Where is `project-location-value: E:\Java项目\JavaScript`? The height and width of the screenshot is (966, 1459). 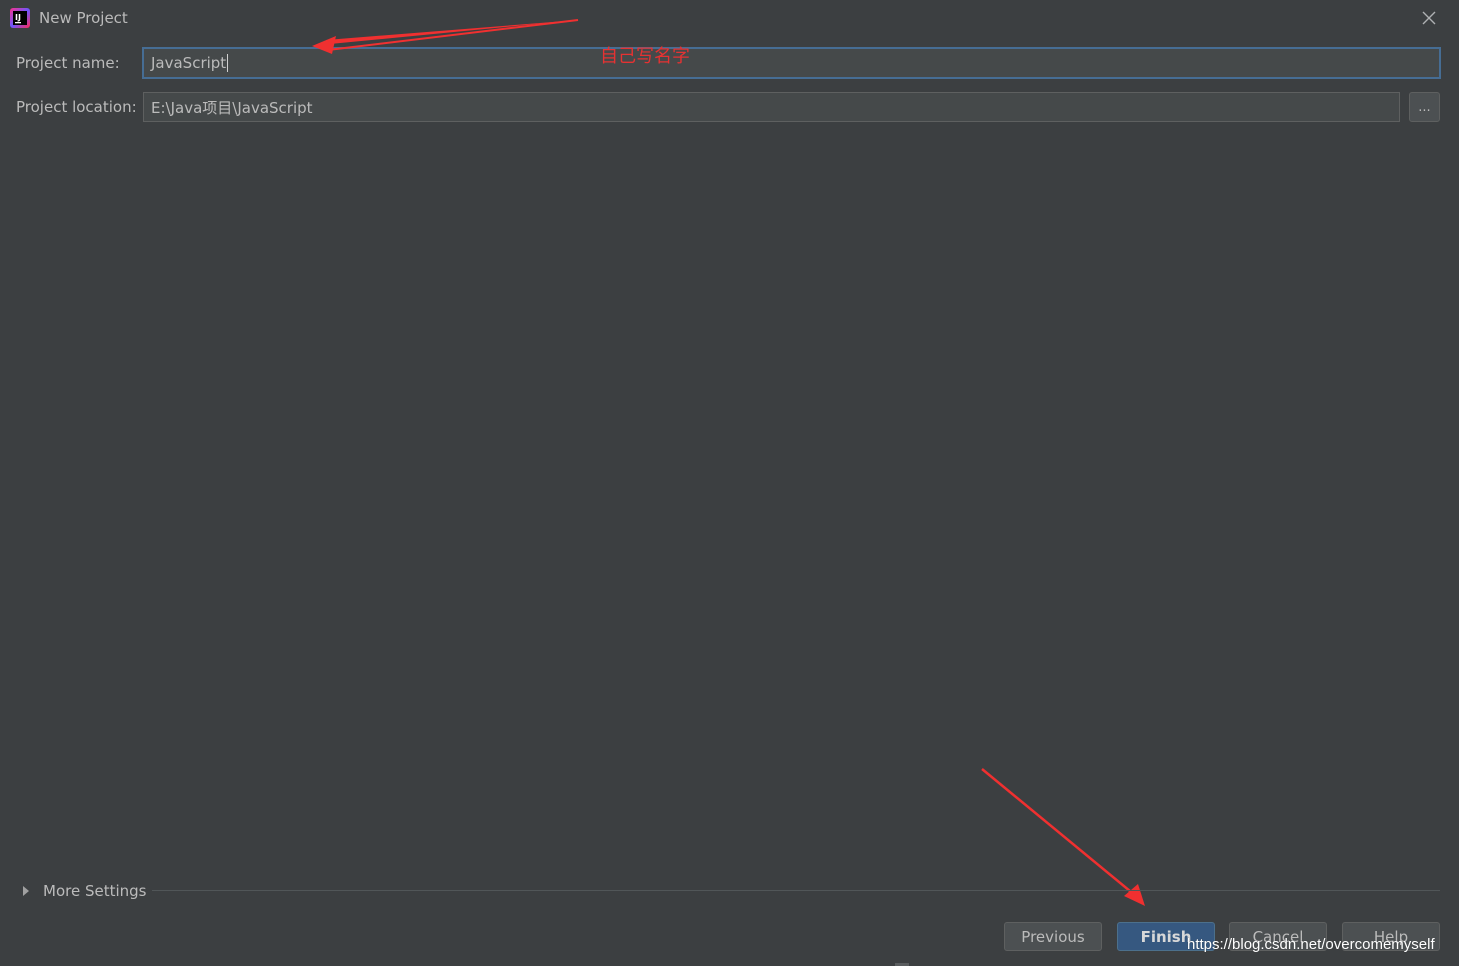
project-location-value: E:\Java项目\JavaScript is located at coordinates (232, 107).